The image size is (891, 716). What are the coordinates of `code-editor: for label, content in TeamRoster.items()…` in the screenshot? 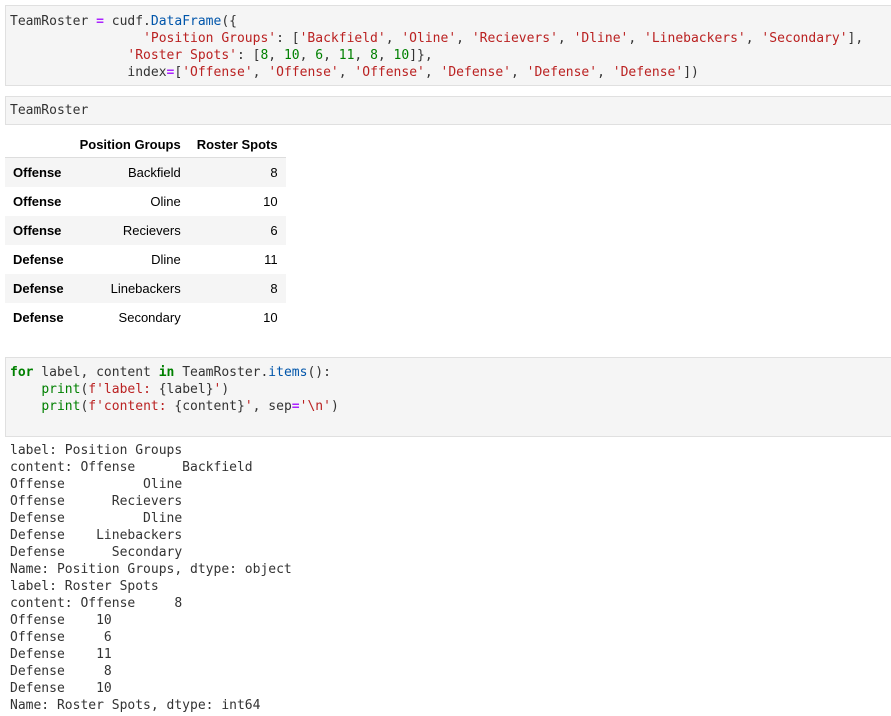 It's located at (450, 389).